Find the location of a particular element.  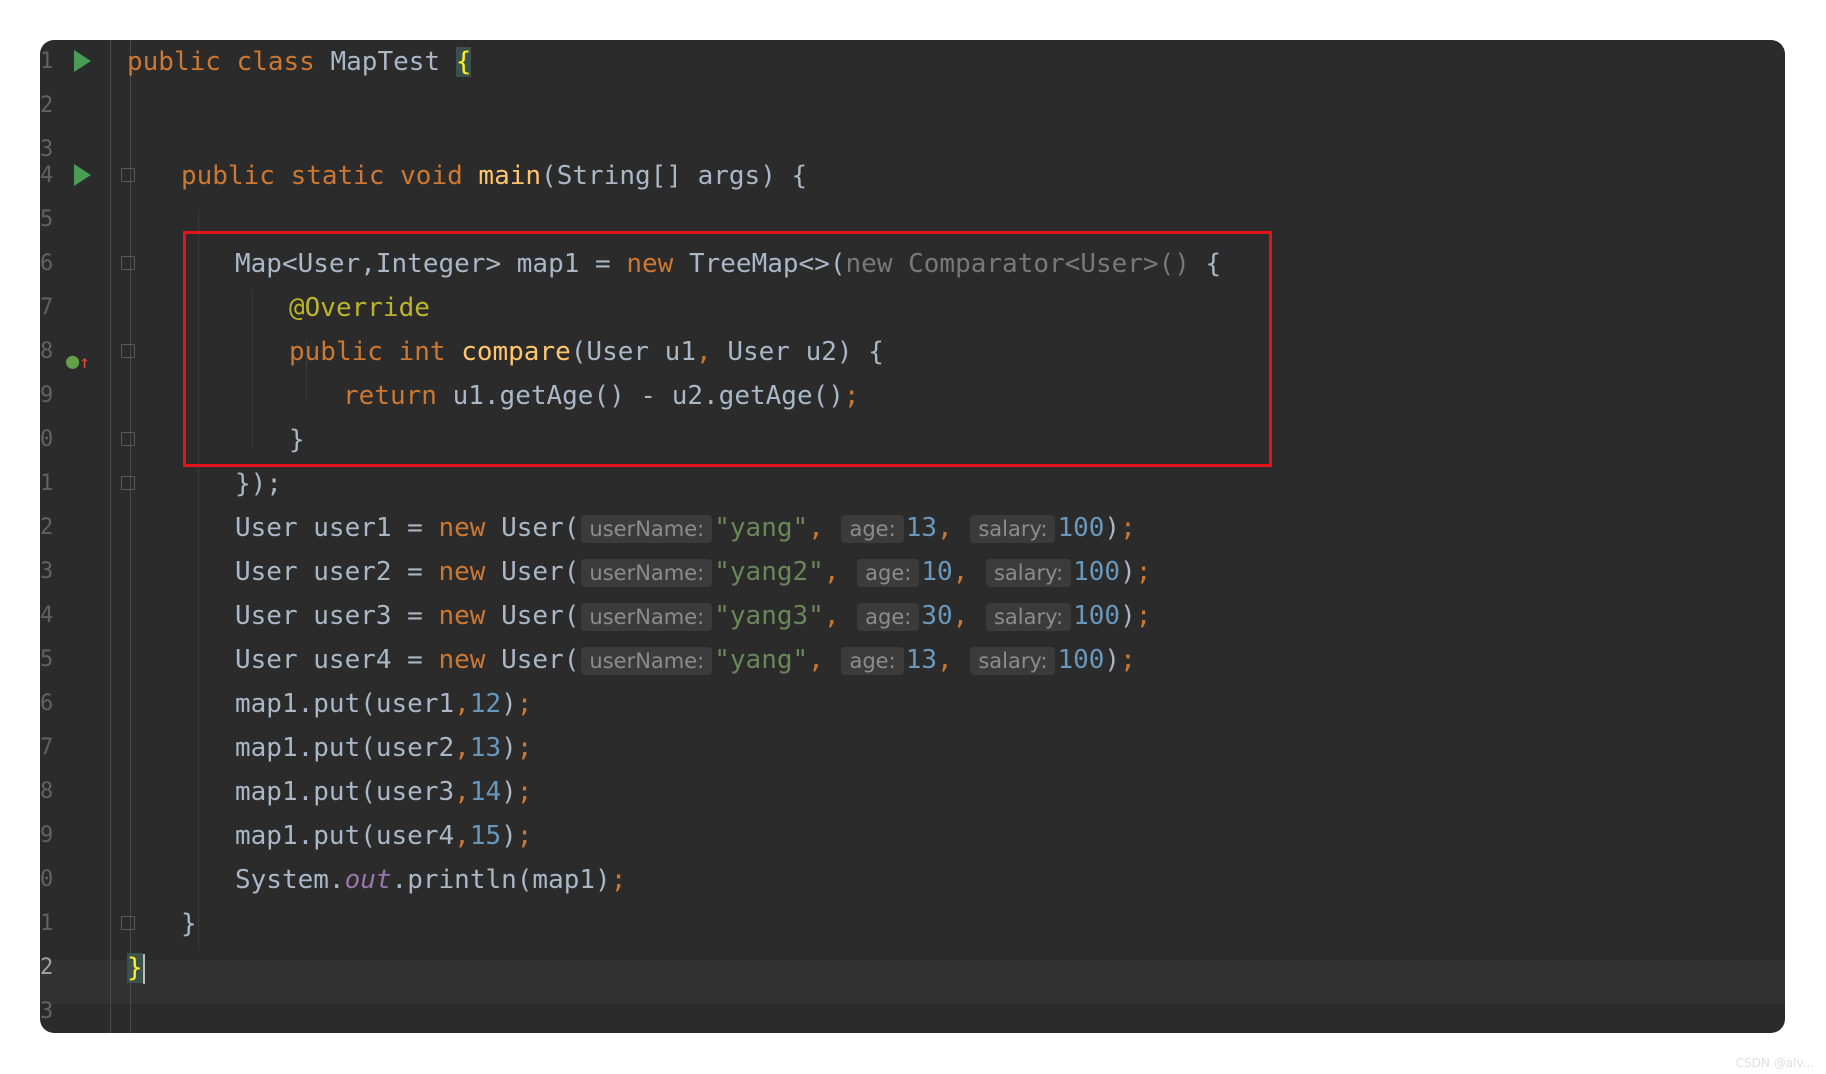

keyword: public class is located at coordinates (229, 62).